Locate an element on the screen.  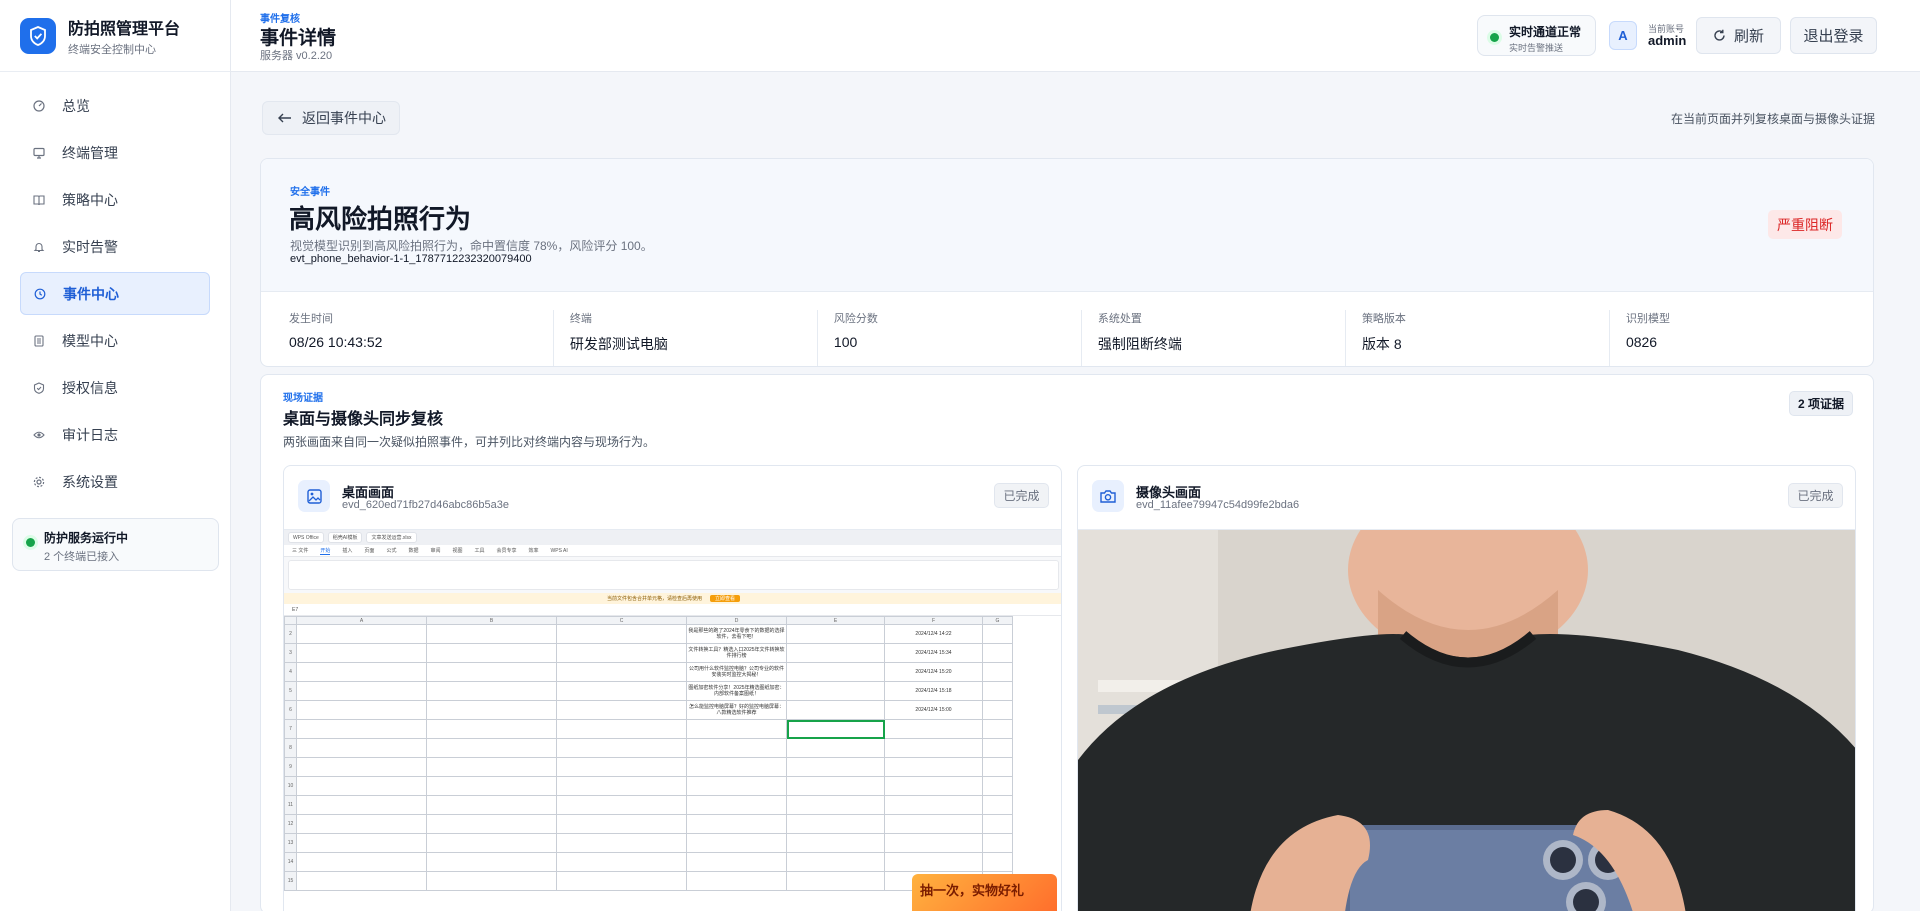
gear-icon is located at coordinates (39, 482).